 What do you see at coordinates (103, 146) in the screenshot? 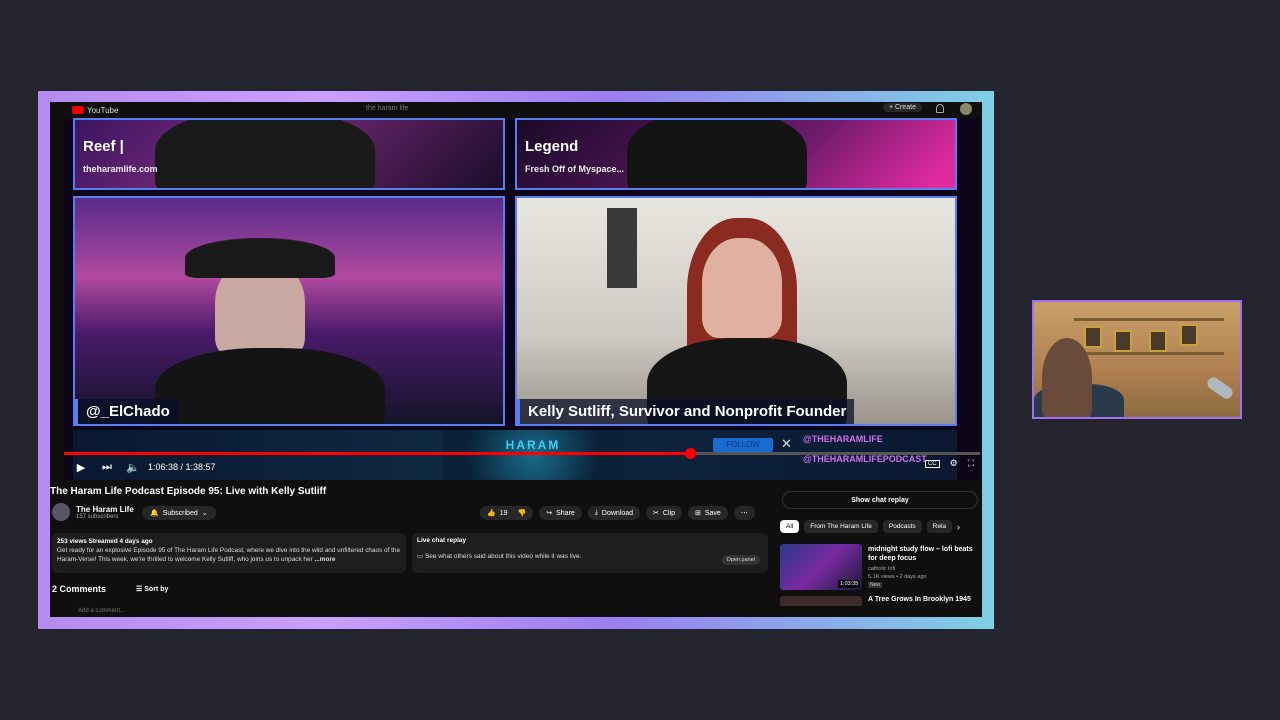
I see `tile-title: Reef |` at bounding box center [103, 146].